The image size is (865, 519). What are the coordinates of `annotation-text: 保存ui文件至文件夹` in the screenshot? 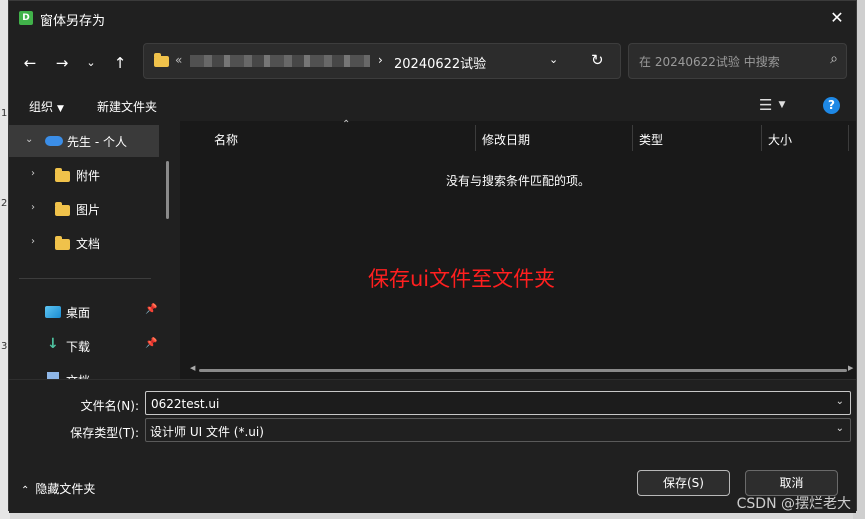 It's located at (462, 279).